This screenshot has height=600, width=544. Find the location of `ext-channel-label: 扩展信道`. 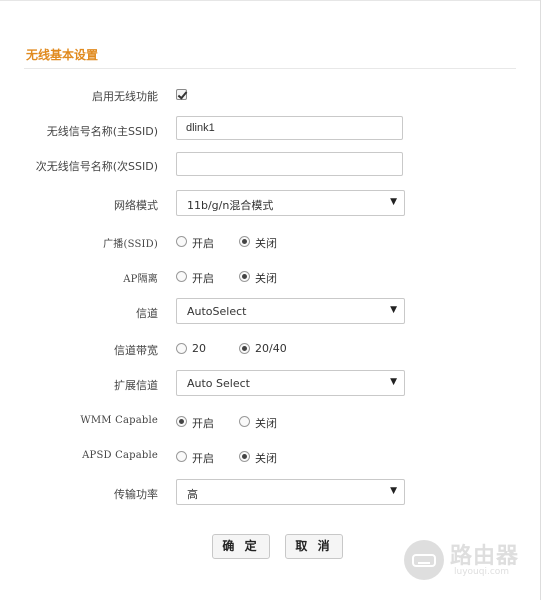

ext-channel-label: 扩展信道 is located at coordinates (136, 385).